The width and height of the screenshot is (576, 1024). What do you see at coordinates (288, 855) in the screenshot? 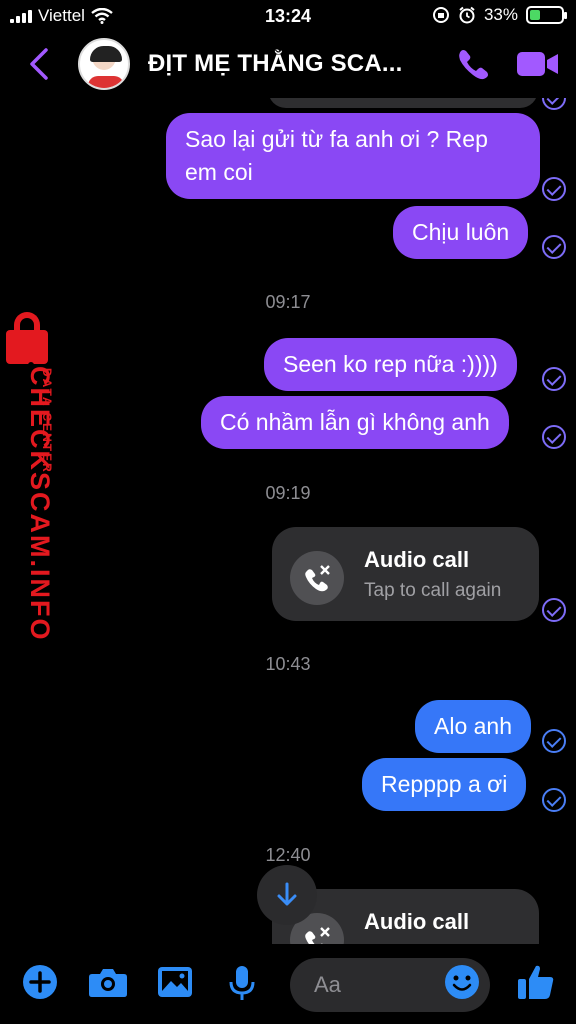
I see `timestamp: 12:40` at bounding box center [288, 855].